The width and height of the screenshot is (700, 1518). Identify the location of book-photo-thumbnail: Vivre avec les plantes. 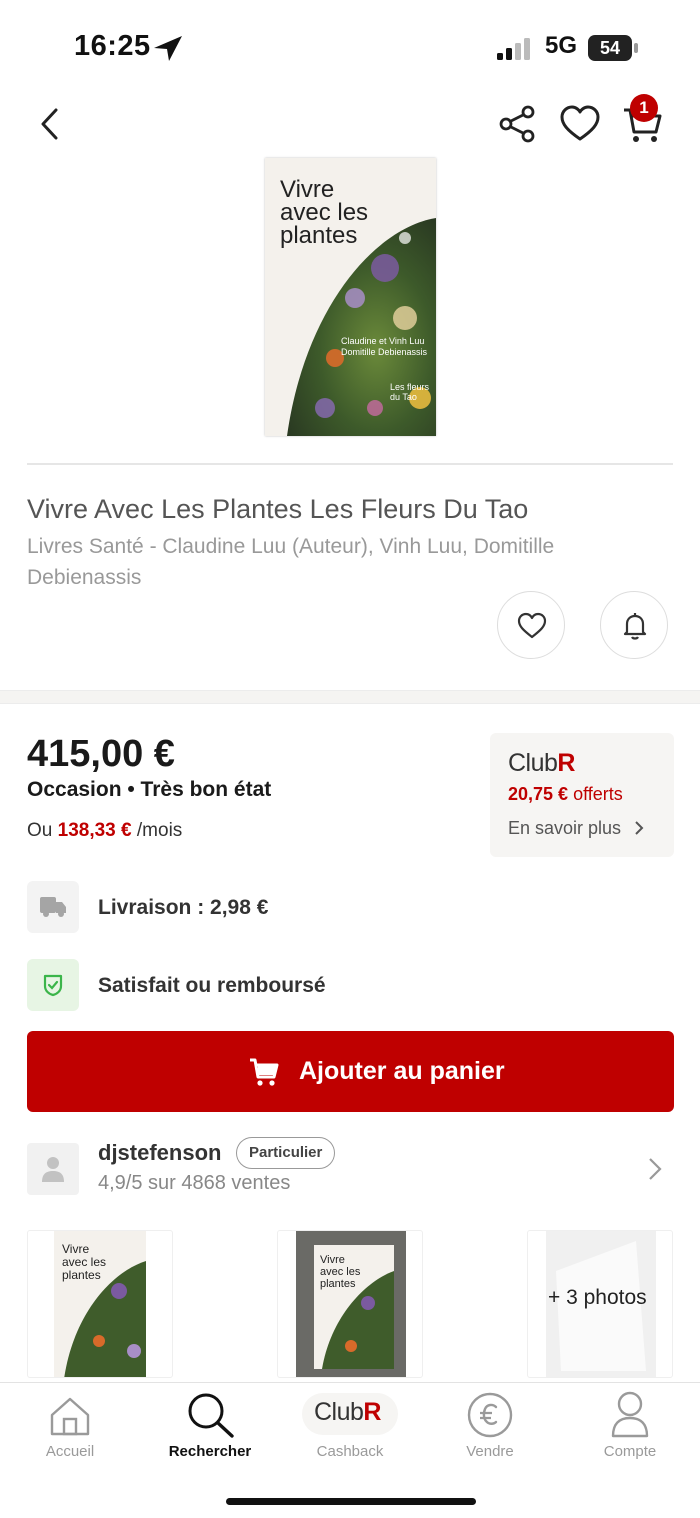
(351, 1304).